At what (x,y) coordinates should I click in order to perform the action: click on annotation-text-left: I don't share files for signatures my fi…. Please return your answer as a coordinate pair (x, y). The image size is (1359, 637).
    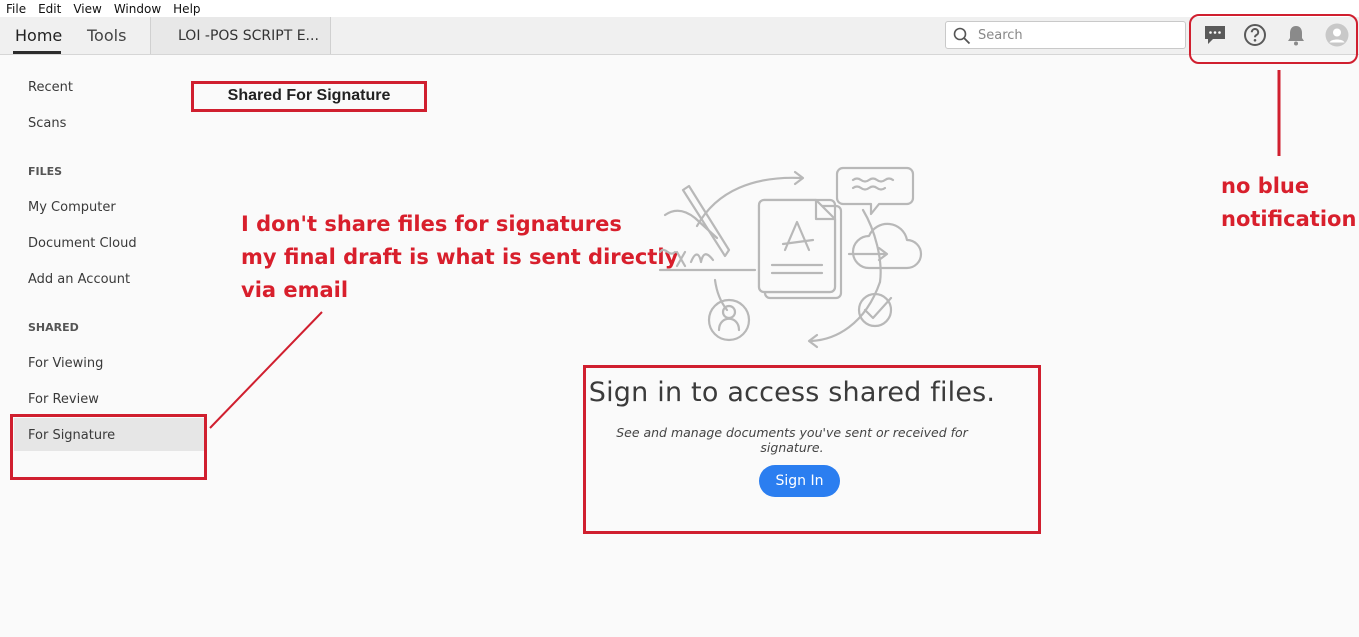
    Looking at the image, I should click on (459, 257).